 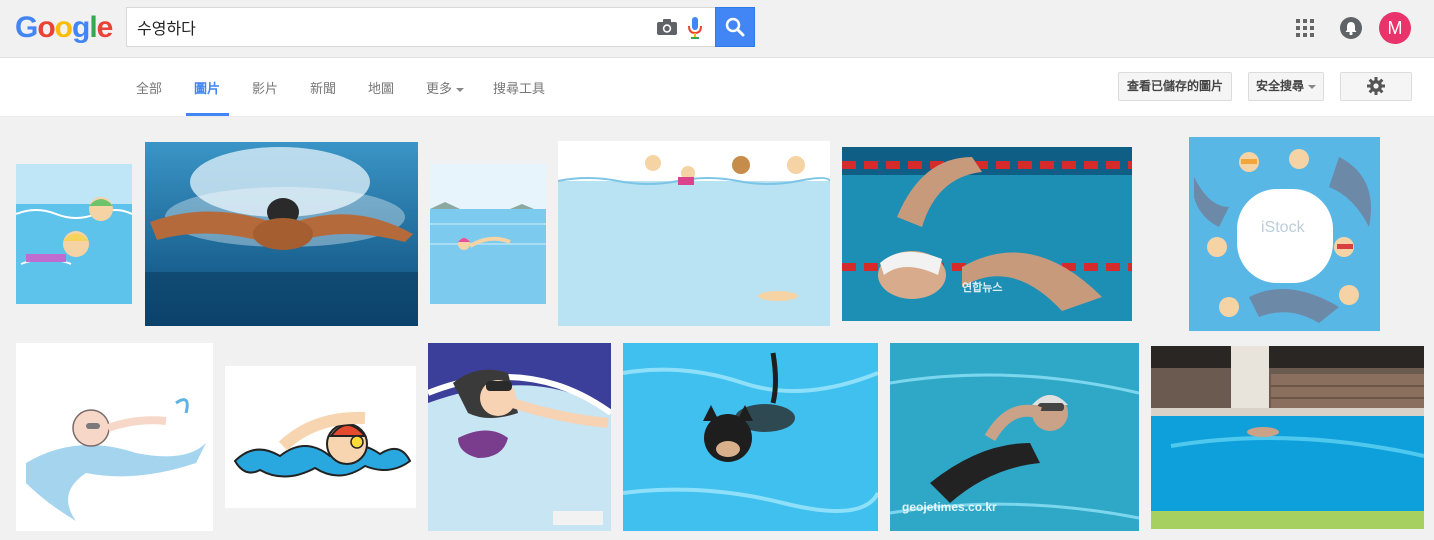 I want to click on safe-search-button: 安全搜尋, so click(x=1286, y=86).